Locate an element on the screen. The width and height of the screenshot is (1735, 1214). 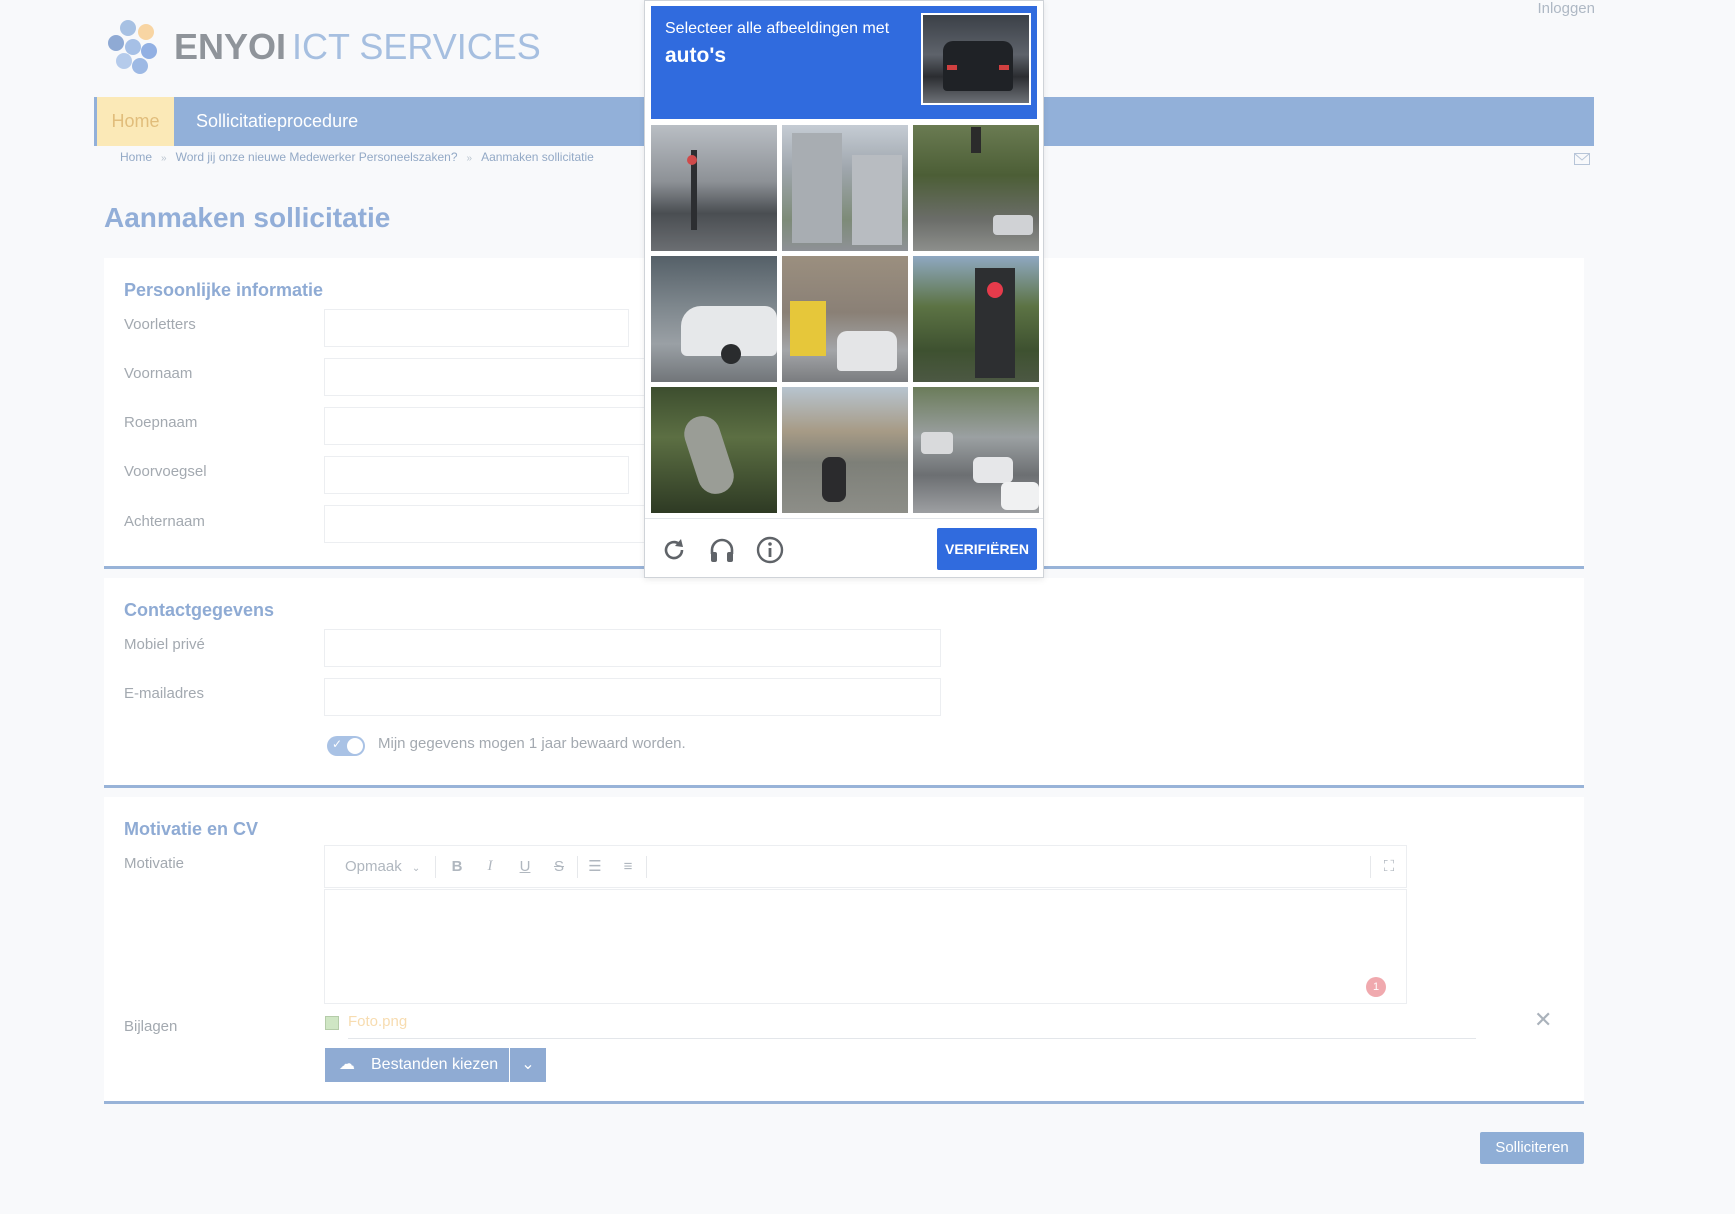
choose-files-label: Bestanden kiezen is located at coordinates (435, 1064).